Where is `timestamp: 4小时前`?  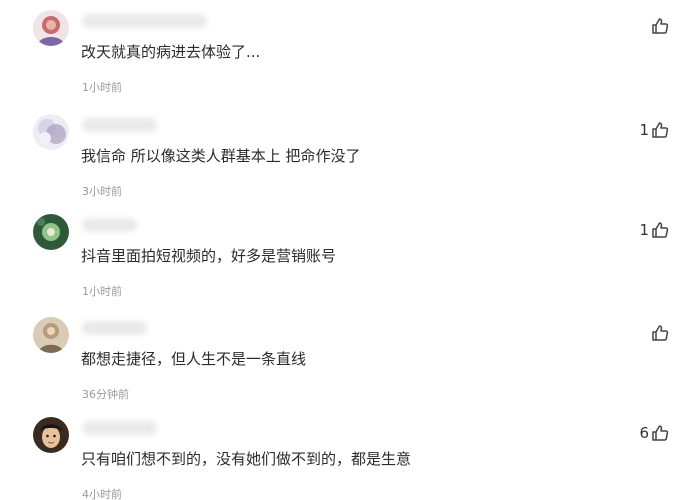 timestamp: 4小时前 is located at coordinates (102, 494).